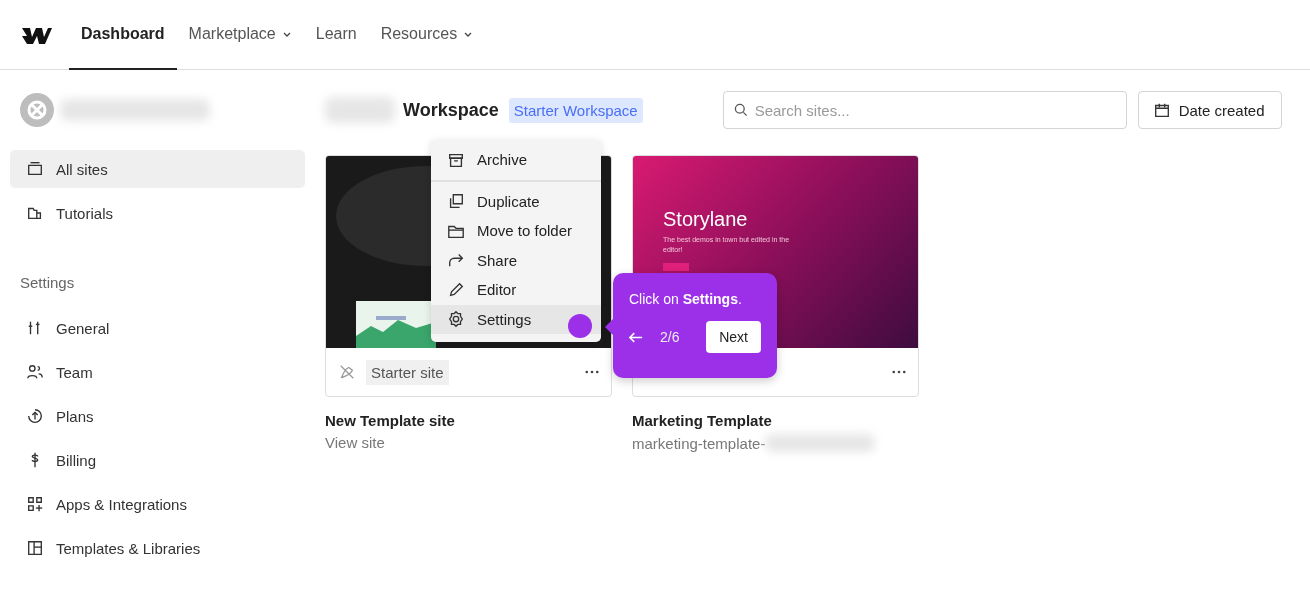 The height and width of the screenshot is (610, 1310). What do you see at coordinates (157, 213) in the screenshot?
I see `sidebar-item: Tutorials` at bounding box center [157, 213].